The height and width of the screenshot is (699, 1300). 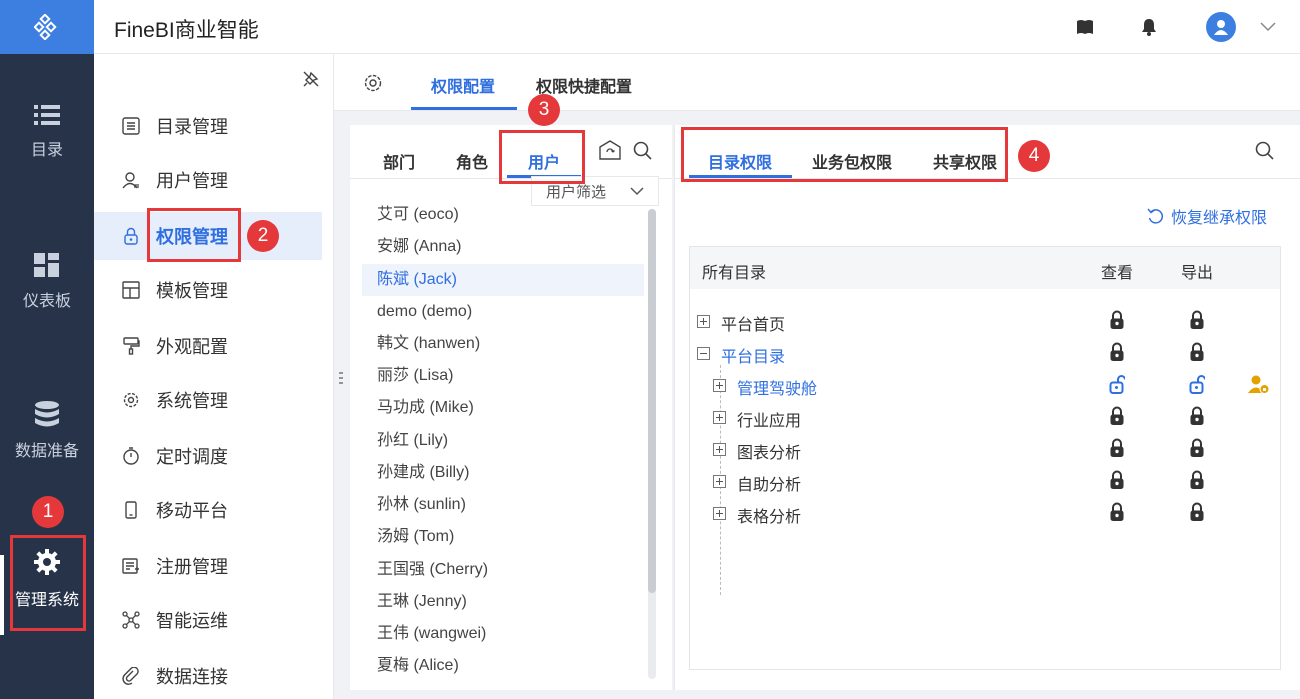 I want to click on tree-row: 平台目录, so click(x=985, y=353).